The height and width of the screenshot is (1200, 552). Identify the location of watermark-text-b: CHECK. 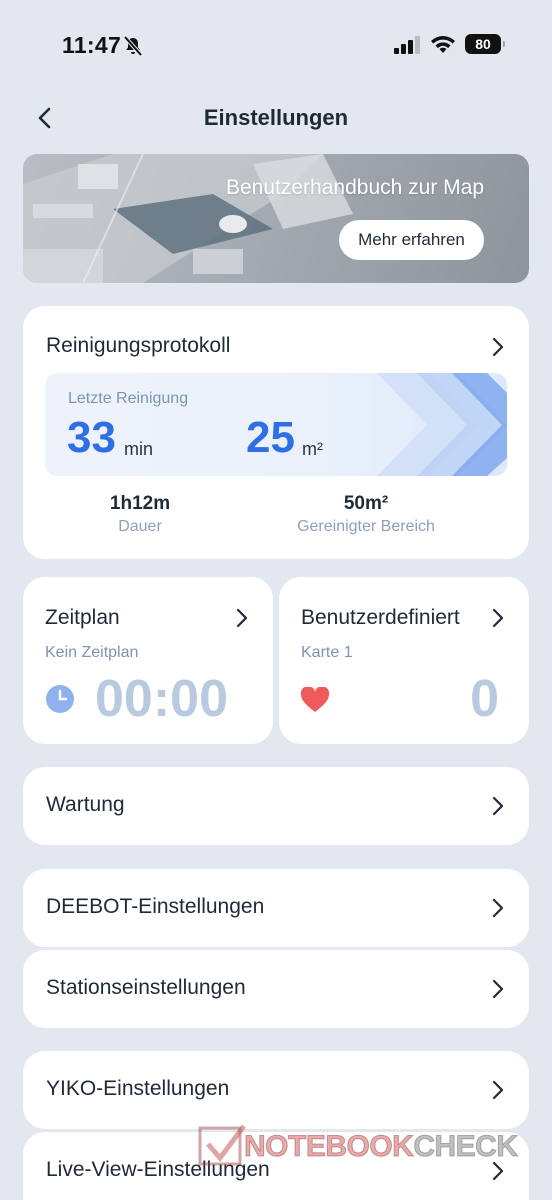
(466, 1147).